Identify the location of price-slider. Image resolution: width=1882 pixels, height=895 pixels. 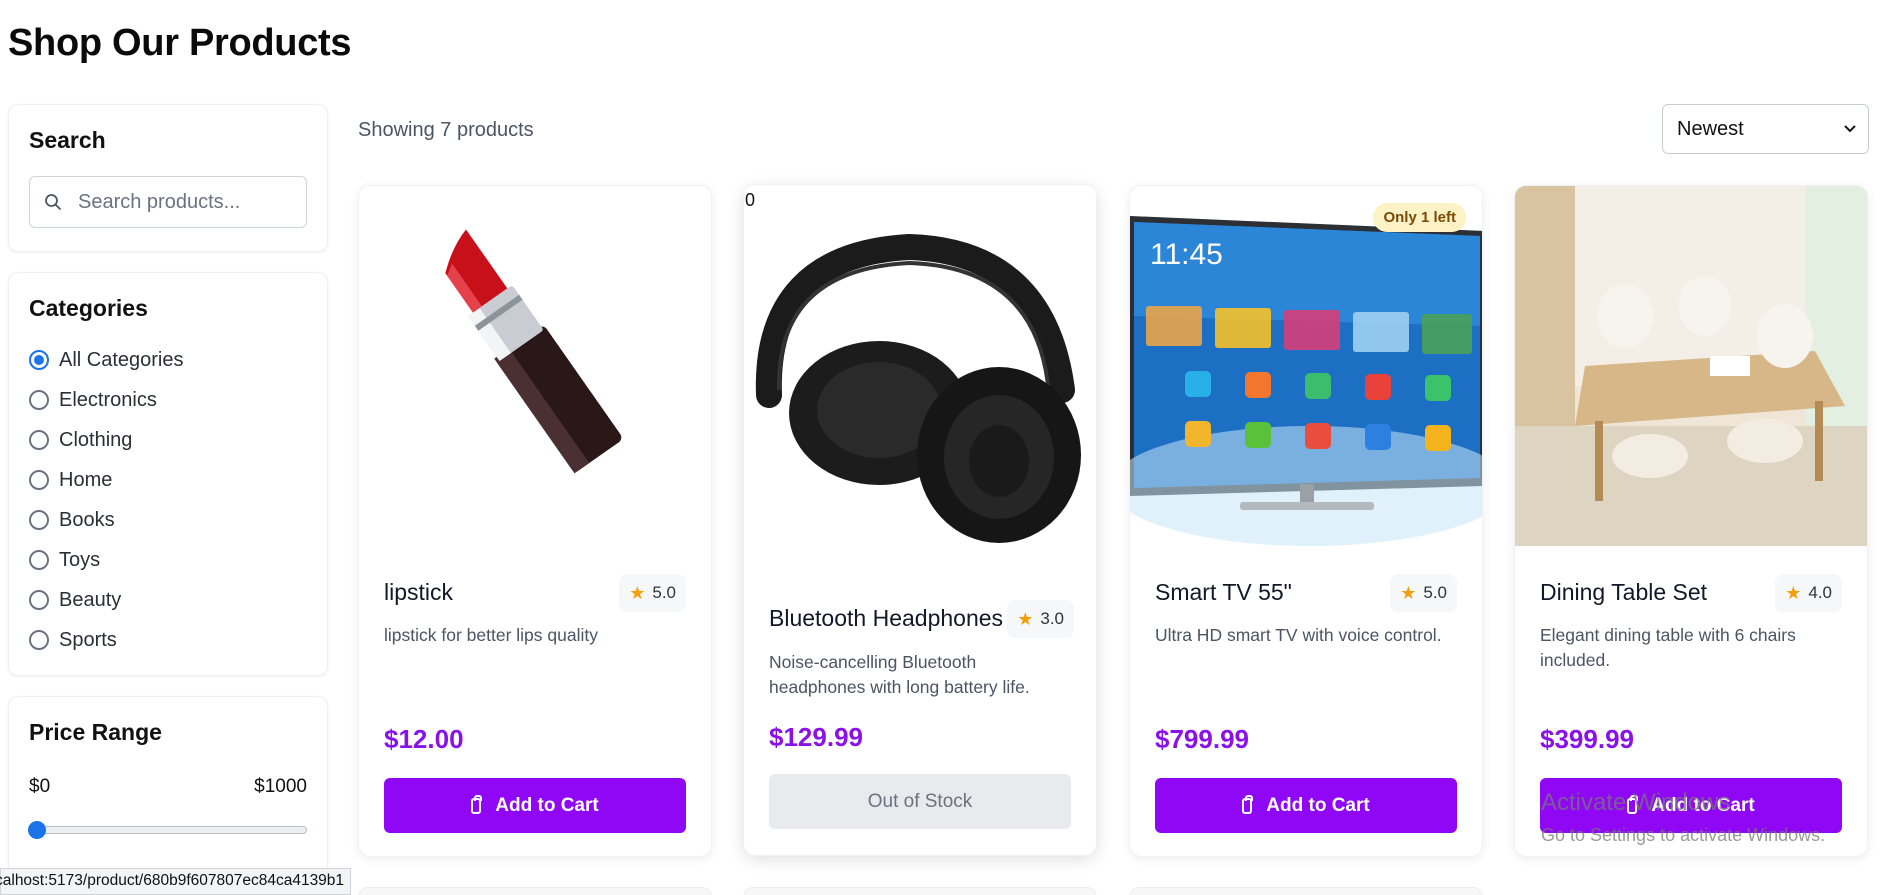
(167, 830).